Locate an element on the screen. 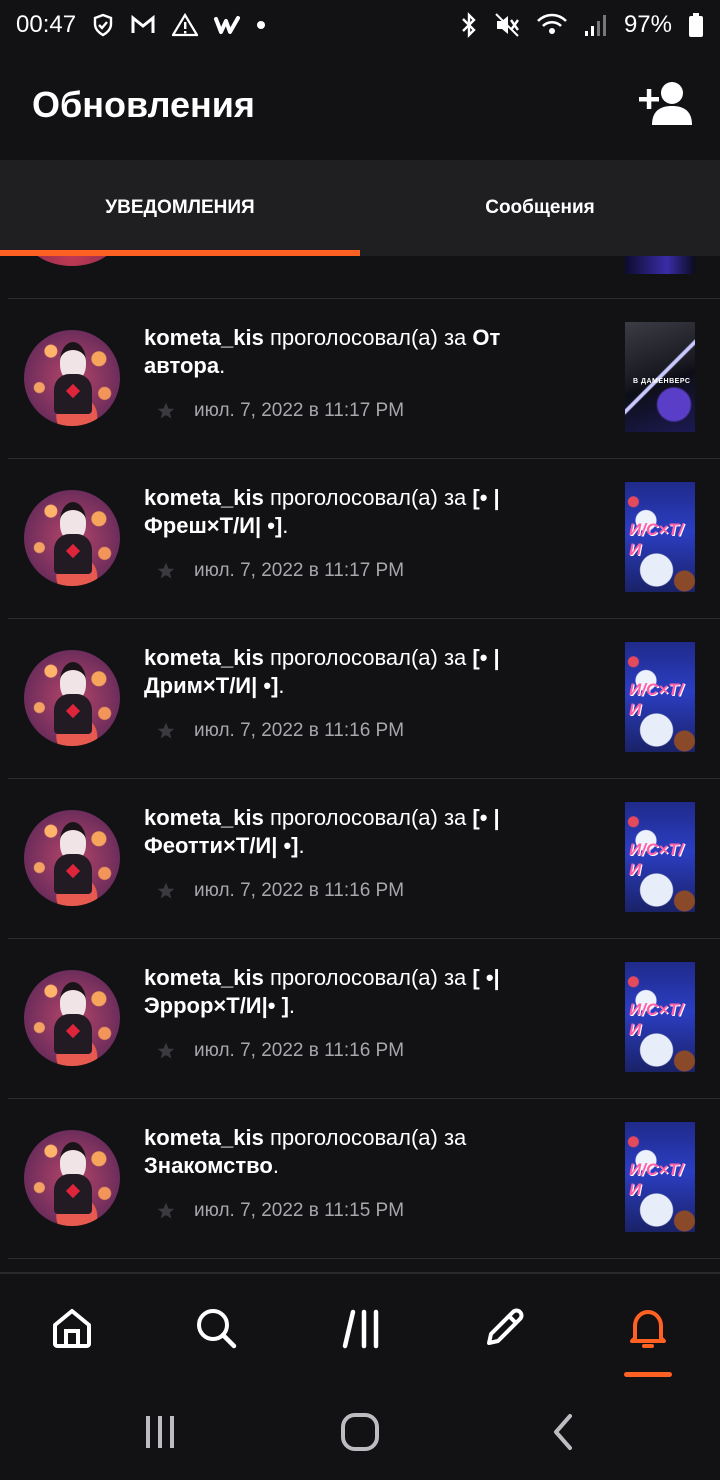  active-tab-indicator is located at coordinates (648, 1374).